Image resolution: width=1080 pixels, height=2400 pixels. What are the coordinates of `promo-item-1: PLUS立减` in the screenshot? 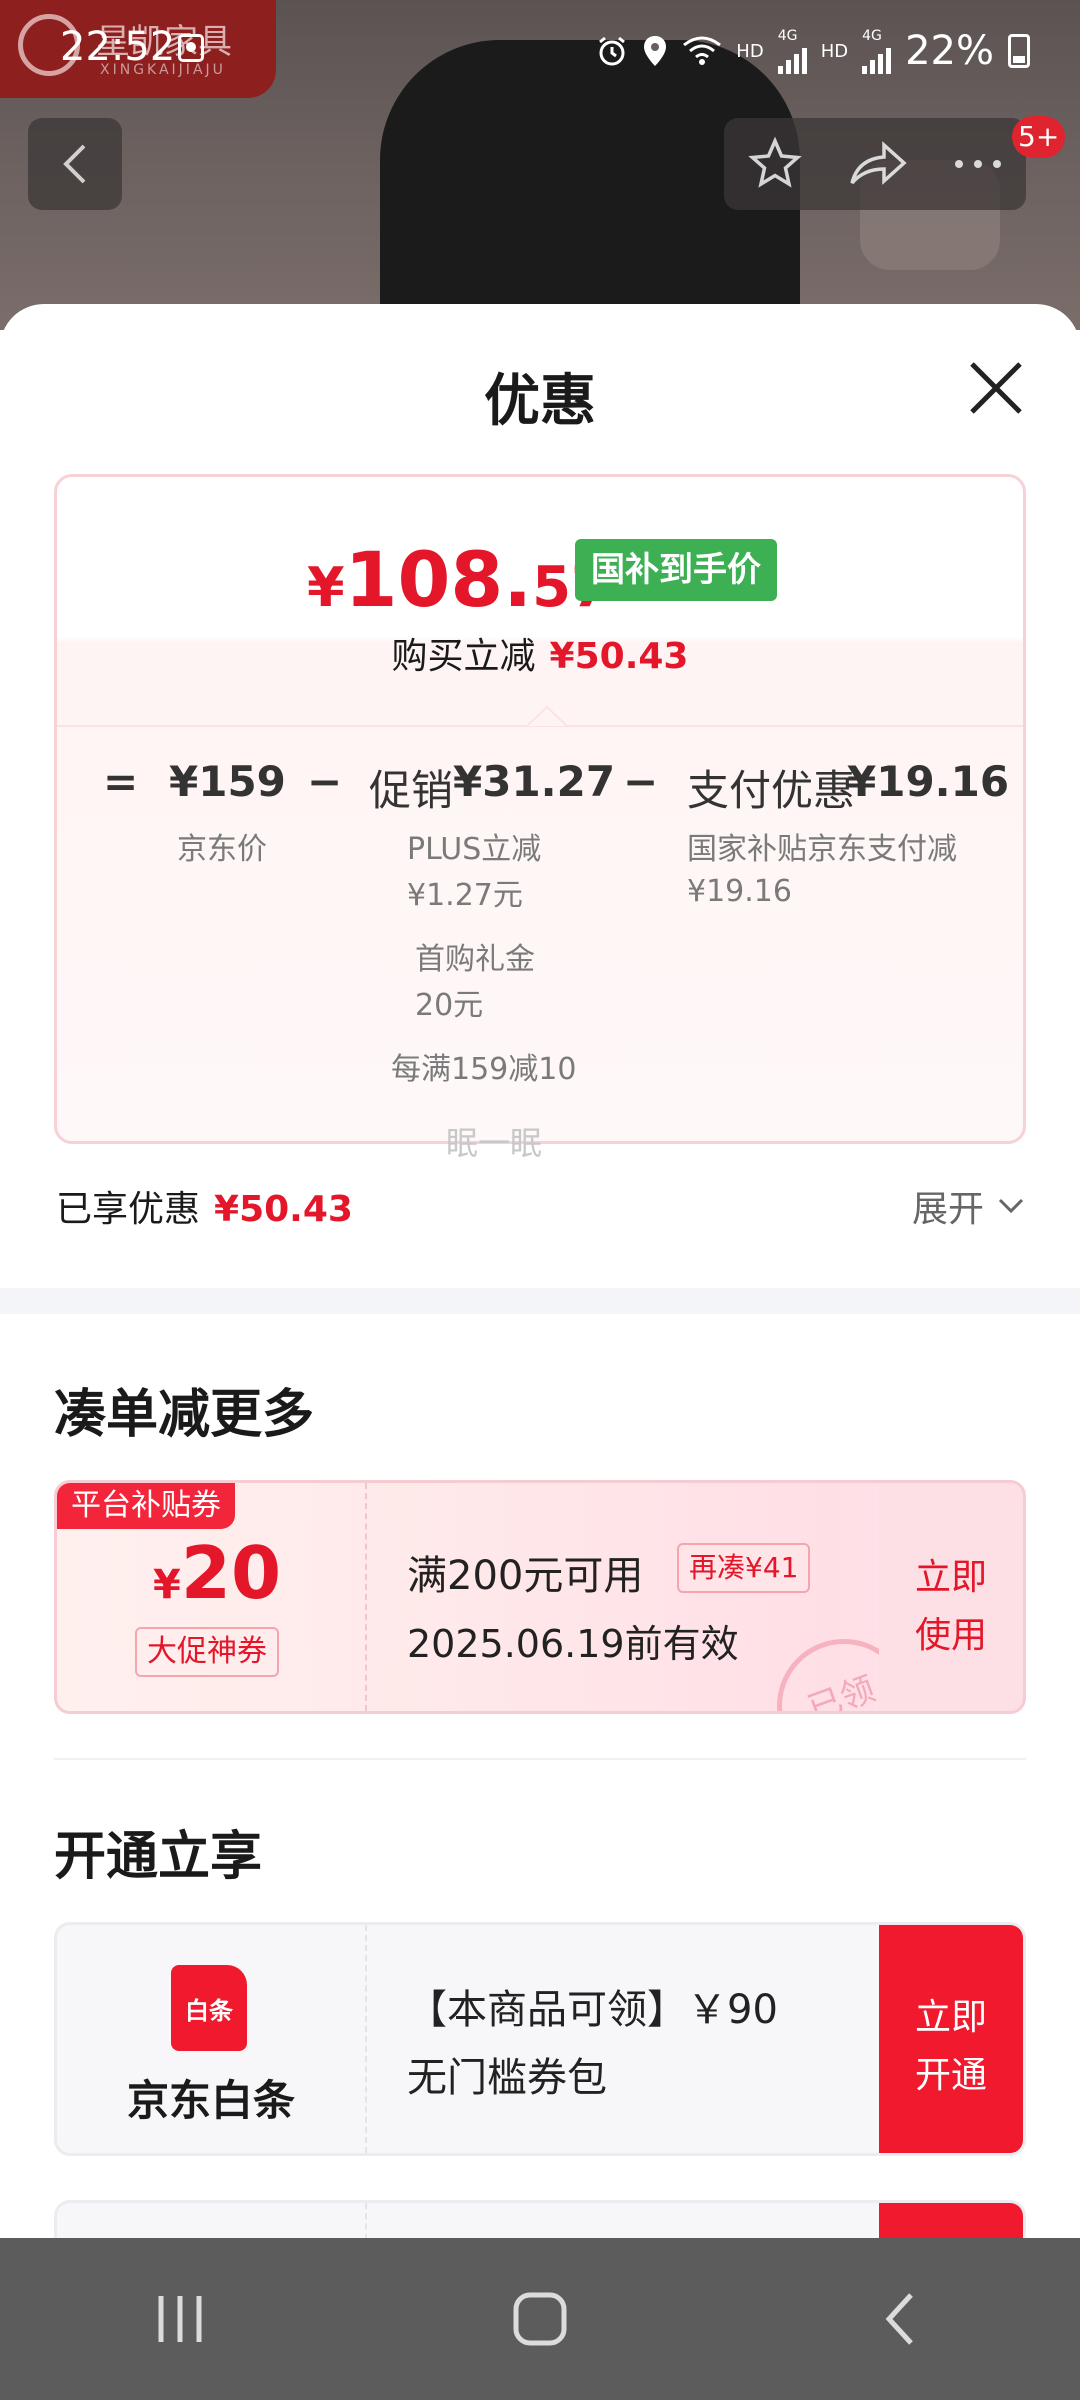 It's located at (474, 849).